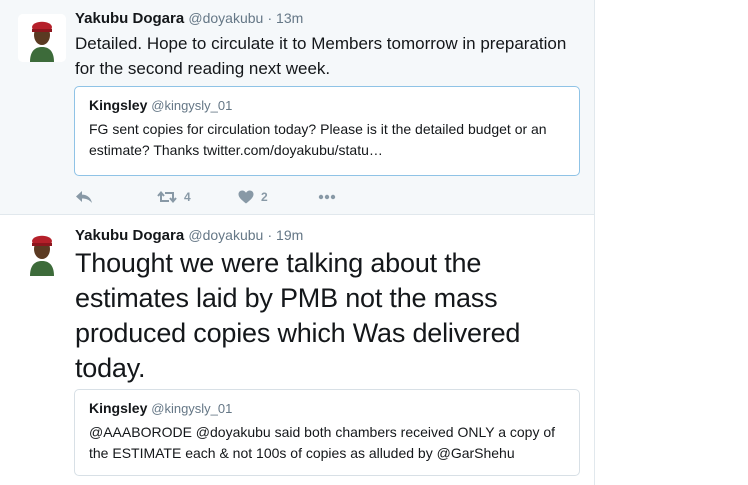 The height and width of the screenshot is (485, 748). I want to click on tweet-actions: 4 2, so click(205, 197).